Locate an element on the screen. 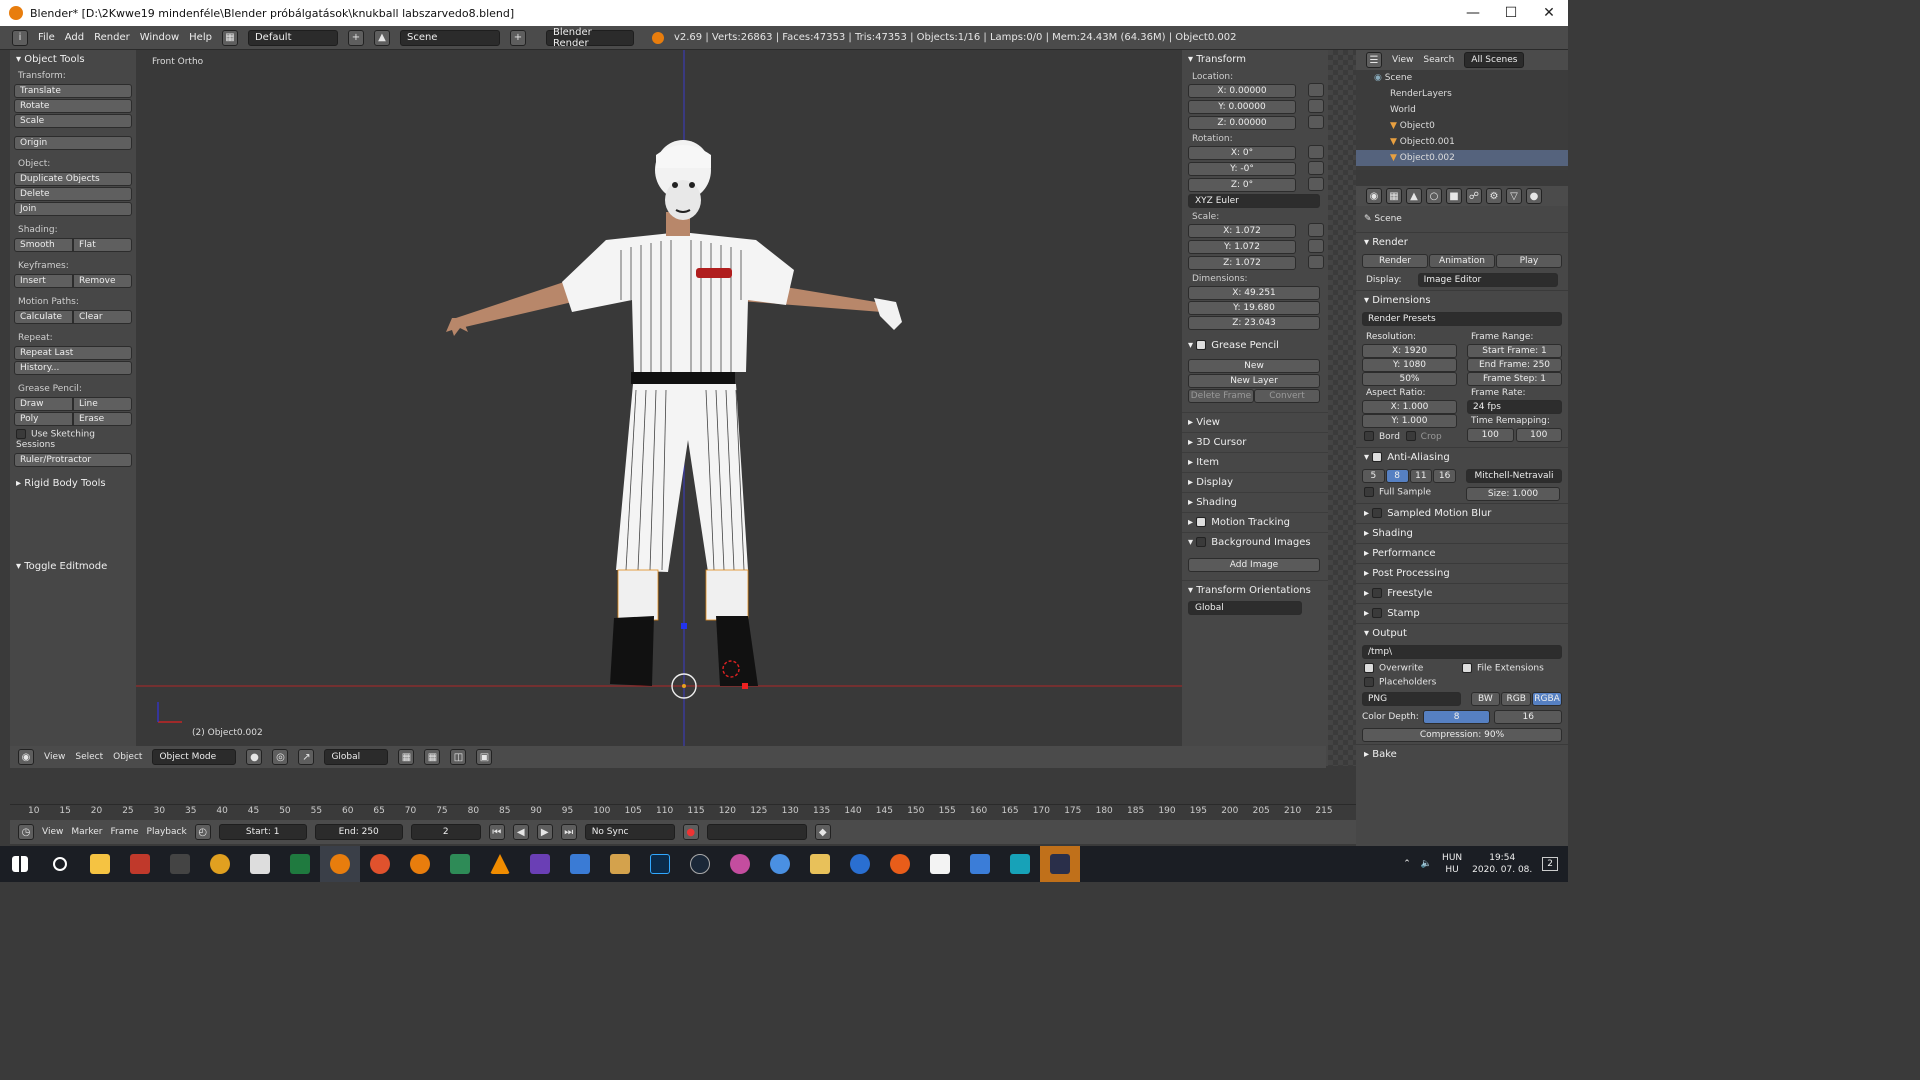  color-depth-16: 16 is located at coordinates (1528, 716).